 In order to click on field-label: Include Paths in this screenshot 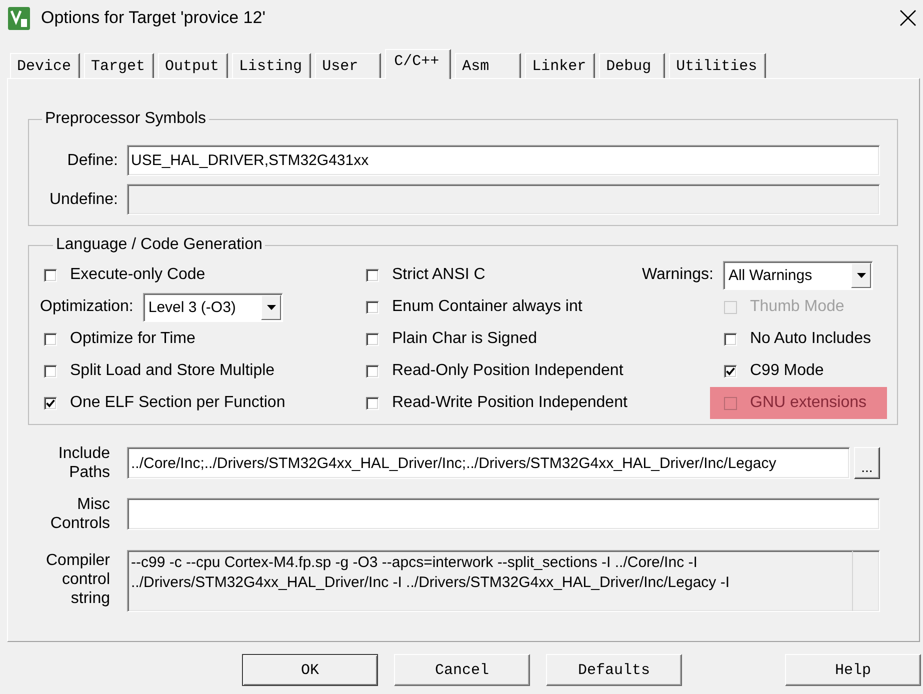, I will do `click(83, 463)`.